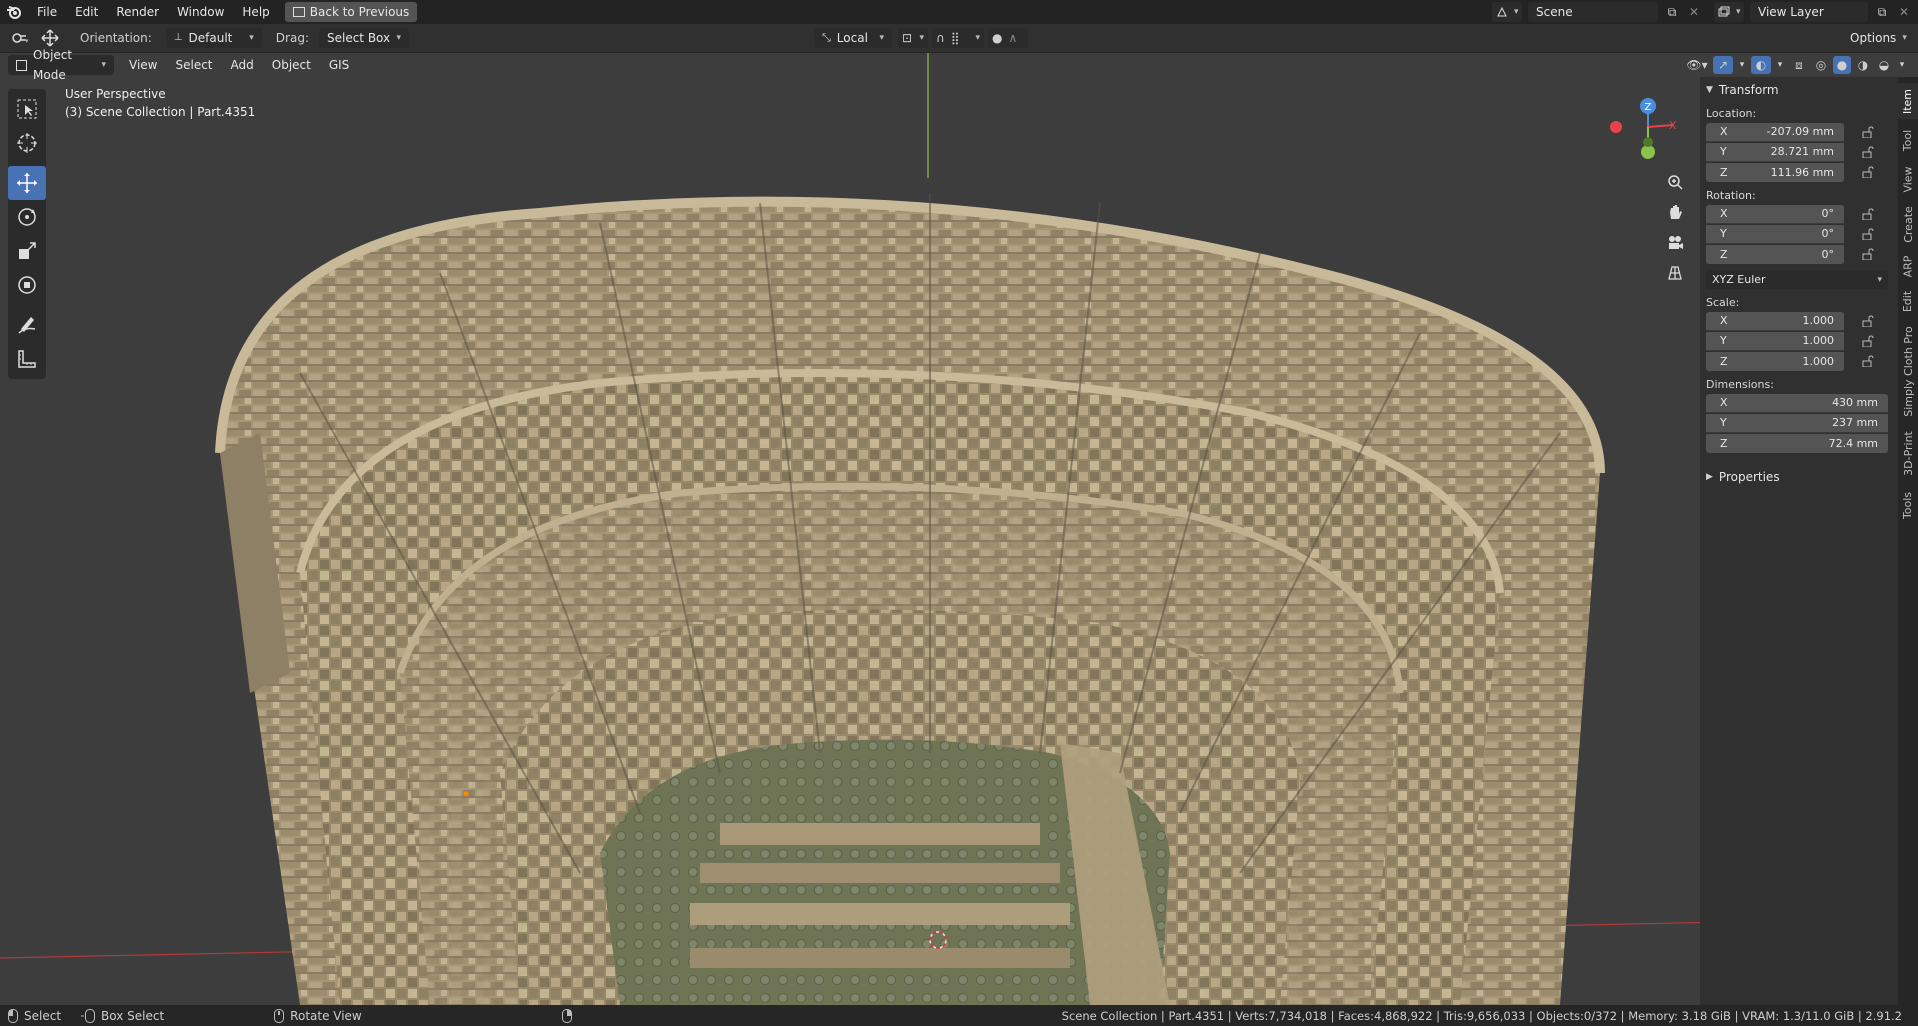 The height and width of the screenshot is (1026, 1918). I want to click on dimensions-y-field: Y 237 mm, so click(1797, 423).